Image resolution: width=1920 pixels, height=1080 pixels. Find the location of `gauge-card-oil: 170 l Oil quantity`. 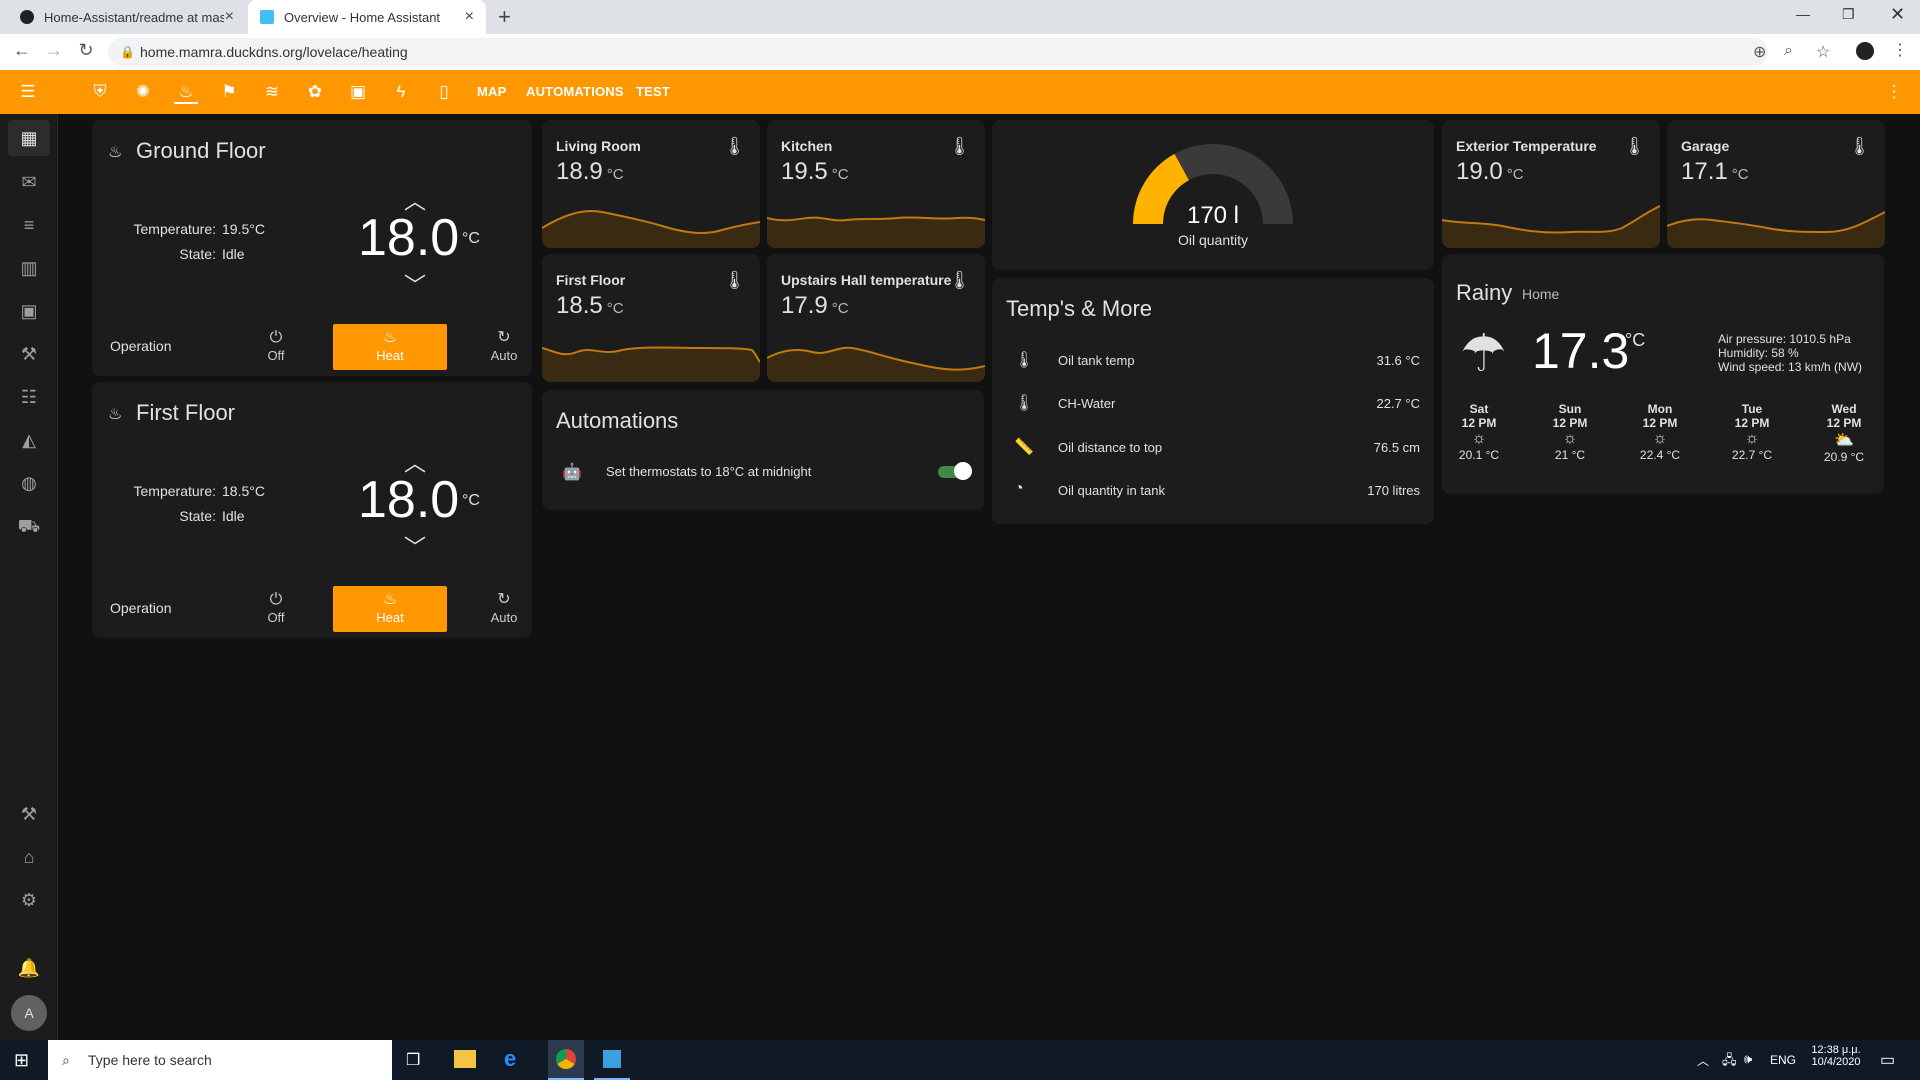

gauge-card-oil: 170 l Oil quantity is located at coordinates (1213, 195).